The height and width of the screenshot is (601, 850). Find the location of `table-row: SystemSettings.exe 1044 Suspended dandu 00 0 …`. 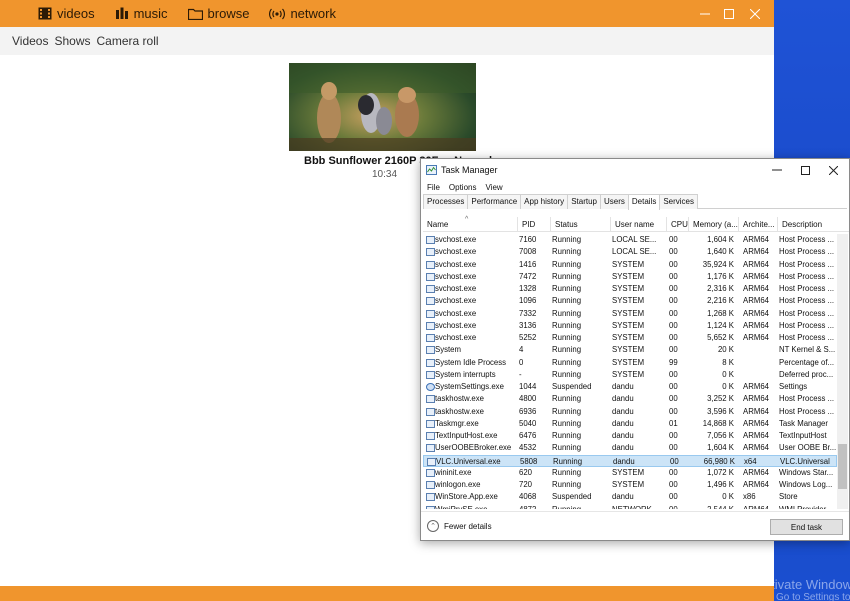

table-row: SystemSettings.exe 1044 Suspended dandu 00 0 … is located at coordinates (630, 387).